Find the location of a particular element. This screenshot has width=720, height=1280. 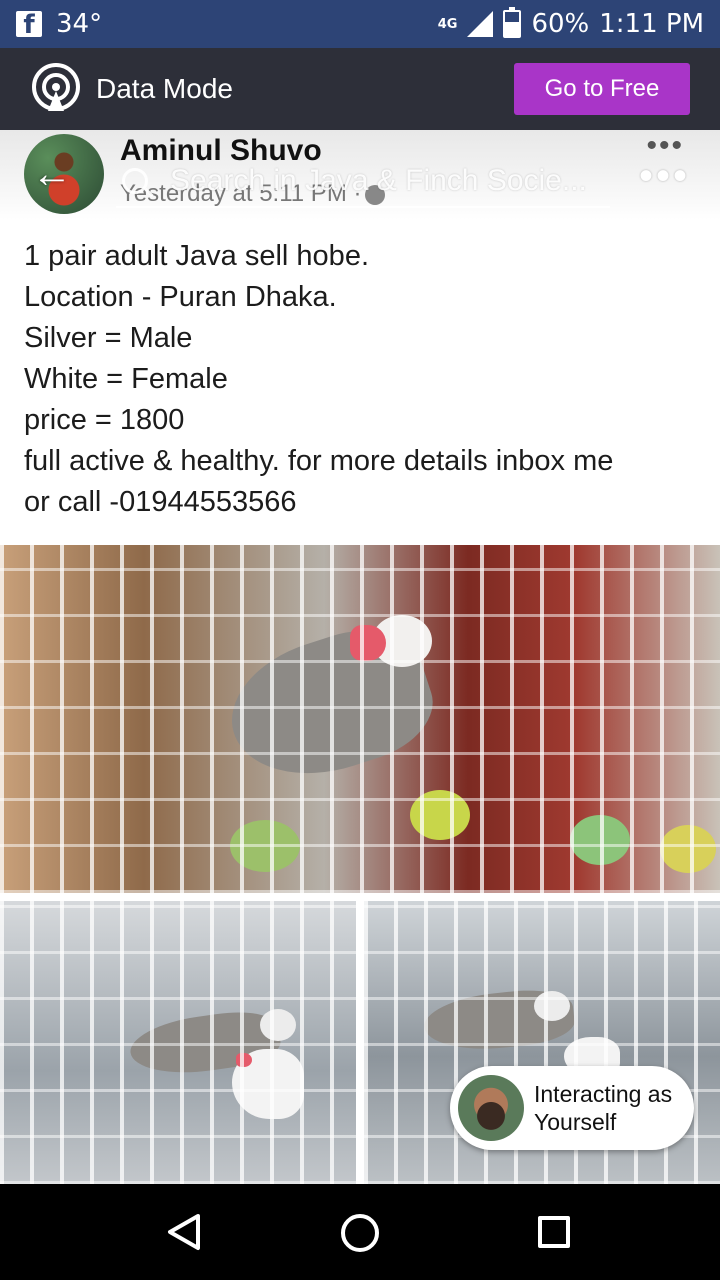

go-to-free-button: Go to Free is located at coordinates (602, 89).